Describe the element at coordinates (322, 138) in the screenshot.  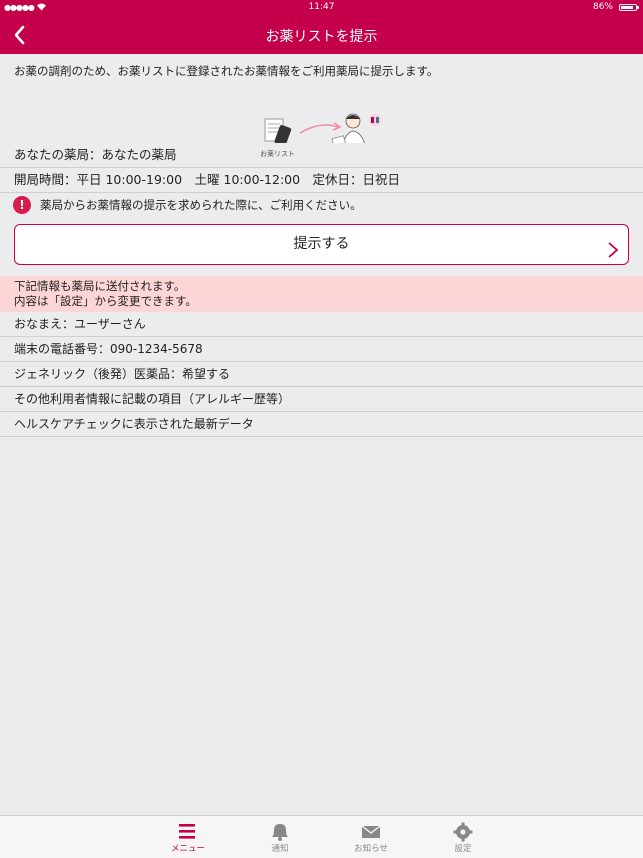
I see `pharmacy-illustration` at that location.